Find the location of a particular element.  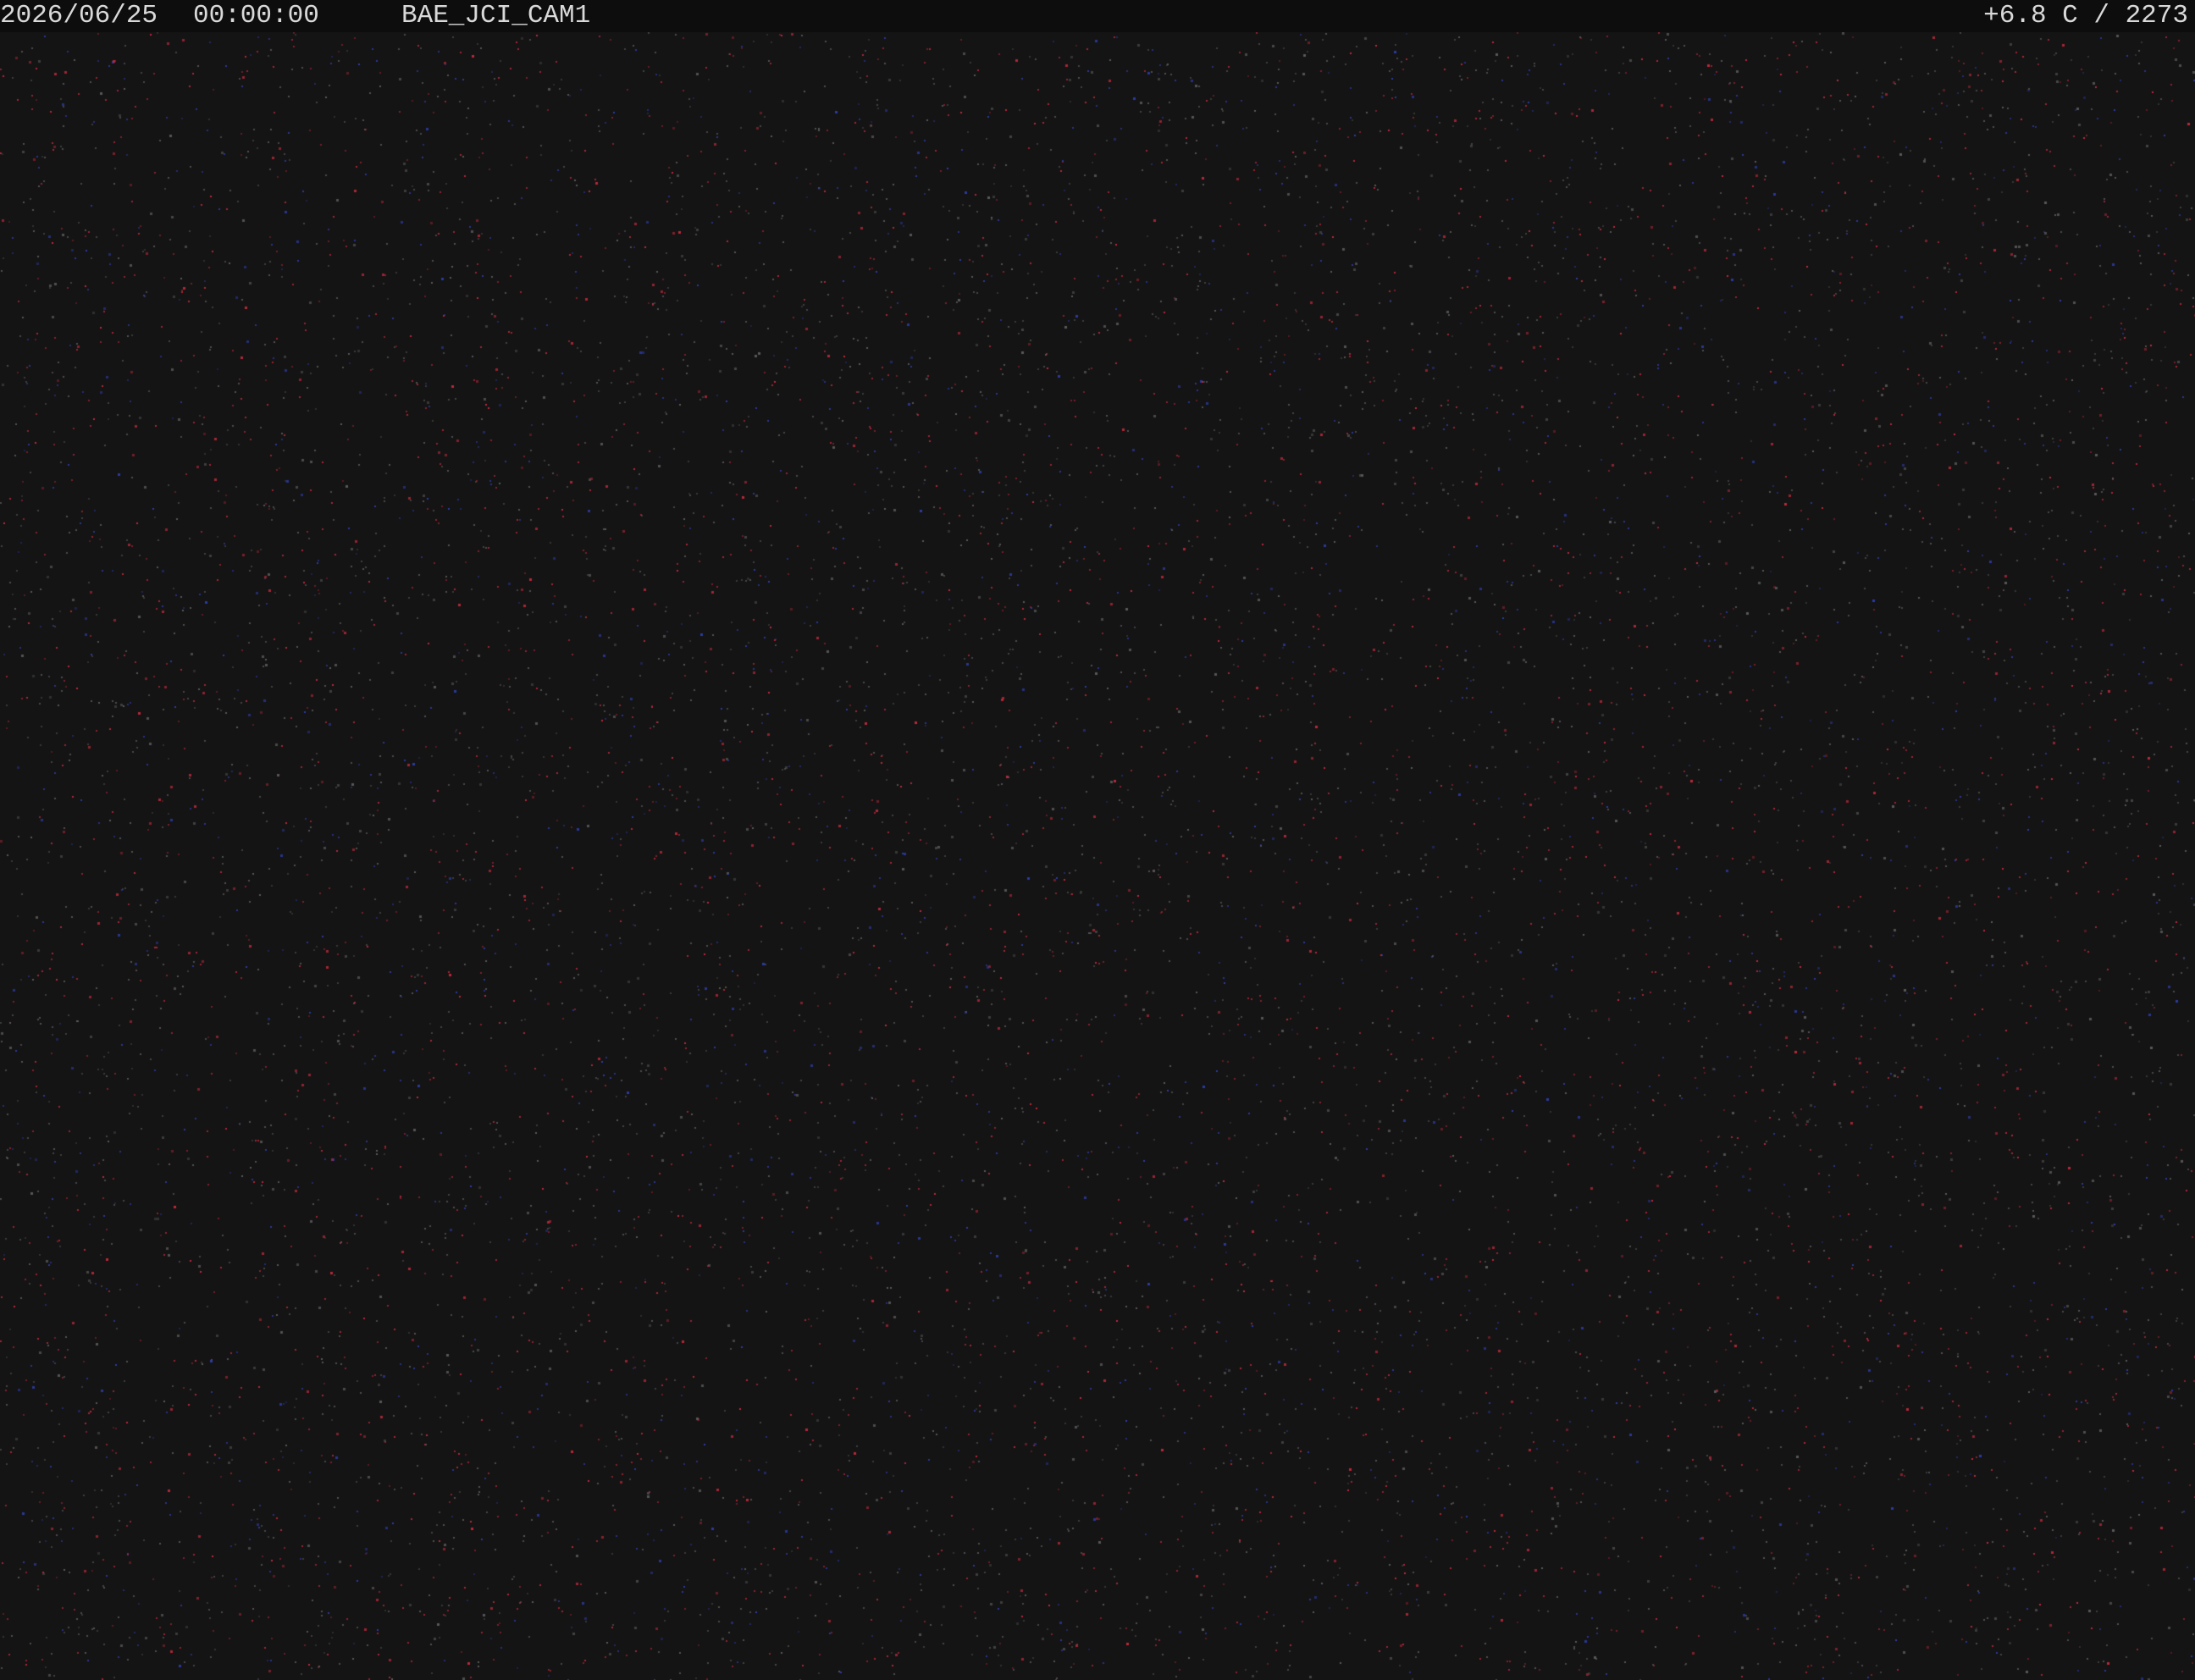

overlay-time: 00:00:00 is located at coordinates (256, 15).